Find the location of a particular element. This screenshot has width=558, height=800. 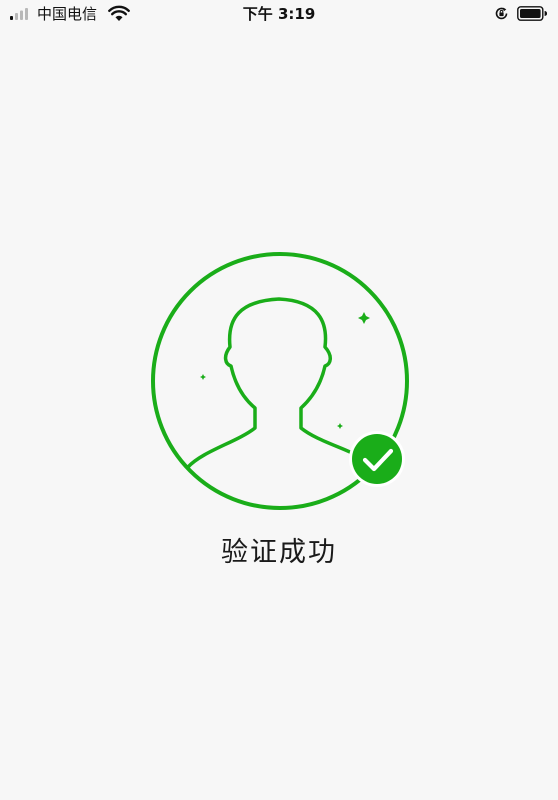

verification-success-message: 验证成功 is located at coordinates (279, 552).